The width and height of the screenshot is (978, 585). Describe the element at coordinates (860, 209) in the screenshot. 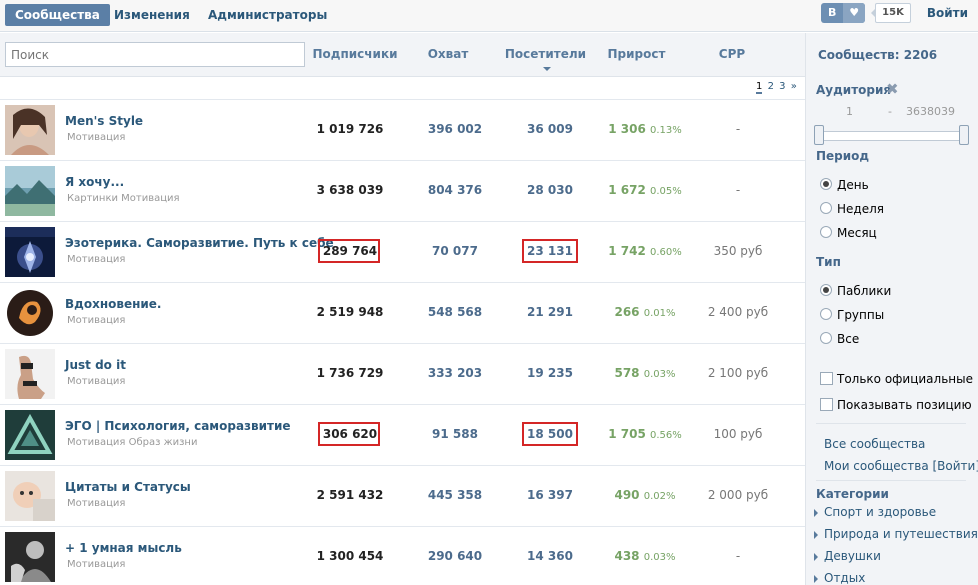

I see `period-week-label: Неделя` at that location.